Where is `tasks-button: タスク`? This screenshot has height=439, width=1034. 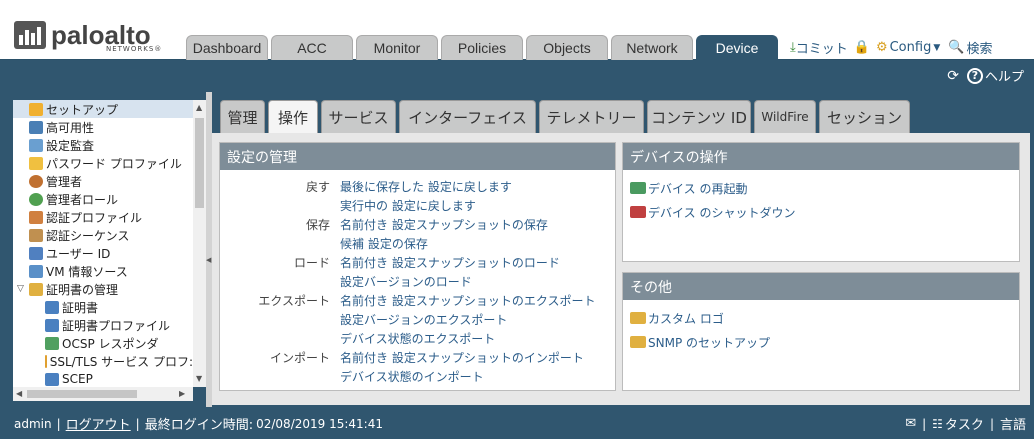 tasks-button: タスク is located at coordinates (964, 423).